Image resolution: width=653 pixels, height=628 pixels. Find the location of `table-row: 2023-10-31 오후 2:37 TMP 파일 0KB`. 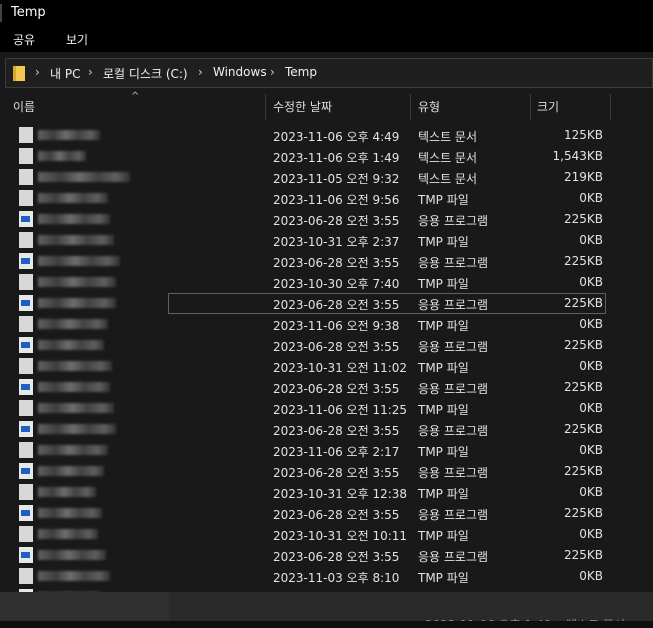

table-row: 2023-10-31 오후 2:37 TMP 파일 0KB is located at coordinates (326, 240).